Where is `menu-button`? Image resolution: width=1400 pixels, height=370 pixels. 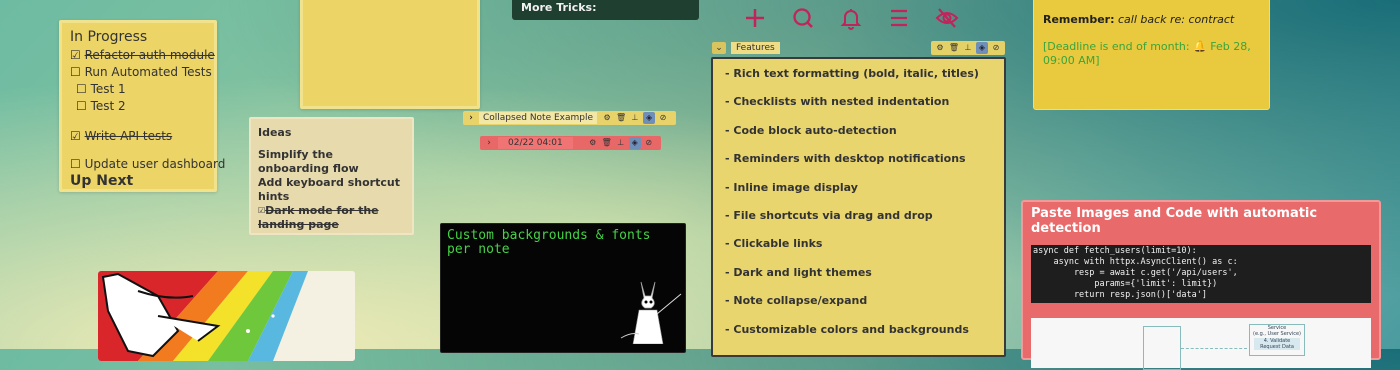
menu-button is located at coordinates (899, 18).